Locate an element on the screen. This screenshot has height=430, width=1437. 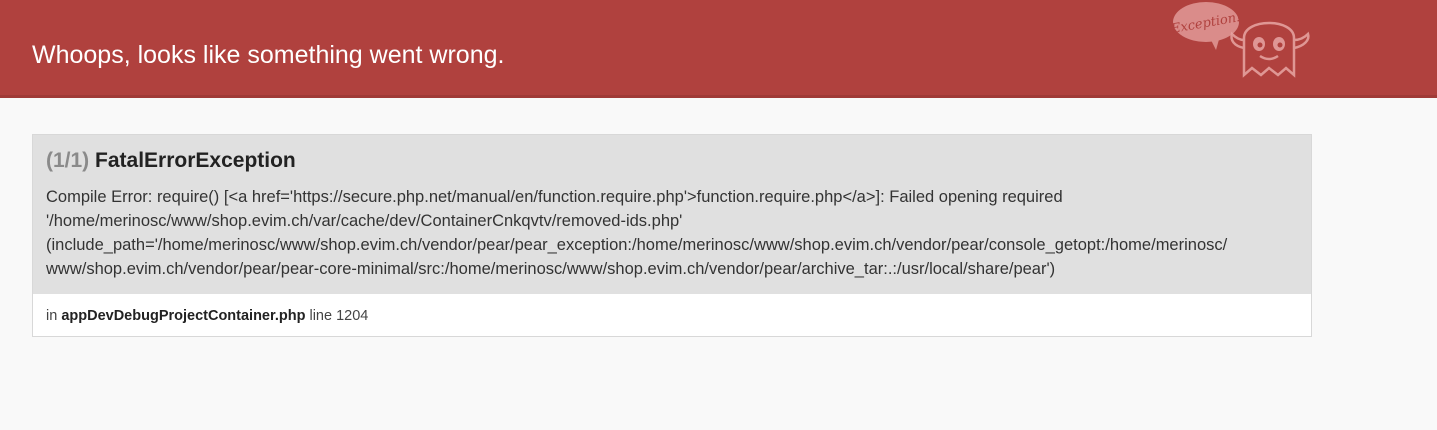
exception-counter: (1/1) is located at coordinates (68, 160).